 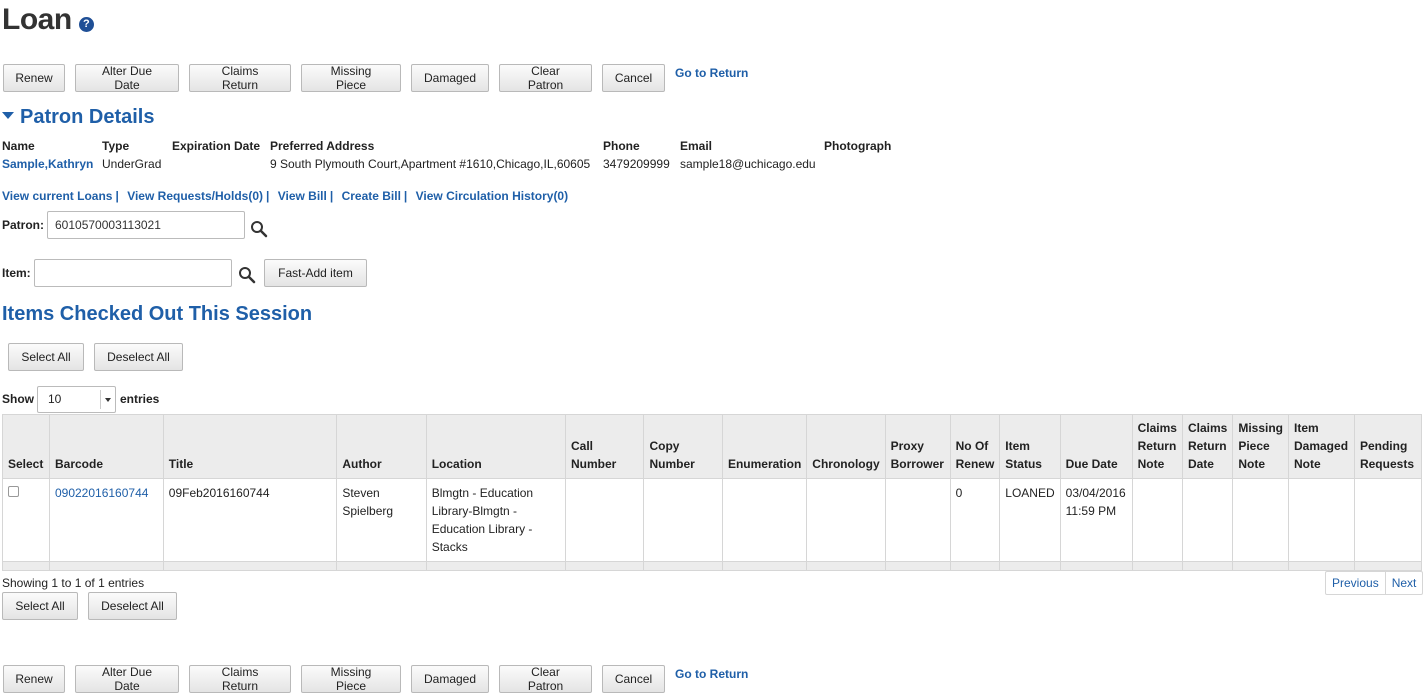 I want to click on renew-button: Renew, so click(x=34, y=78).